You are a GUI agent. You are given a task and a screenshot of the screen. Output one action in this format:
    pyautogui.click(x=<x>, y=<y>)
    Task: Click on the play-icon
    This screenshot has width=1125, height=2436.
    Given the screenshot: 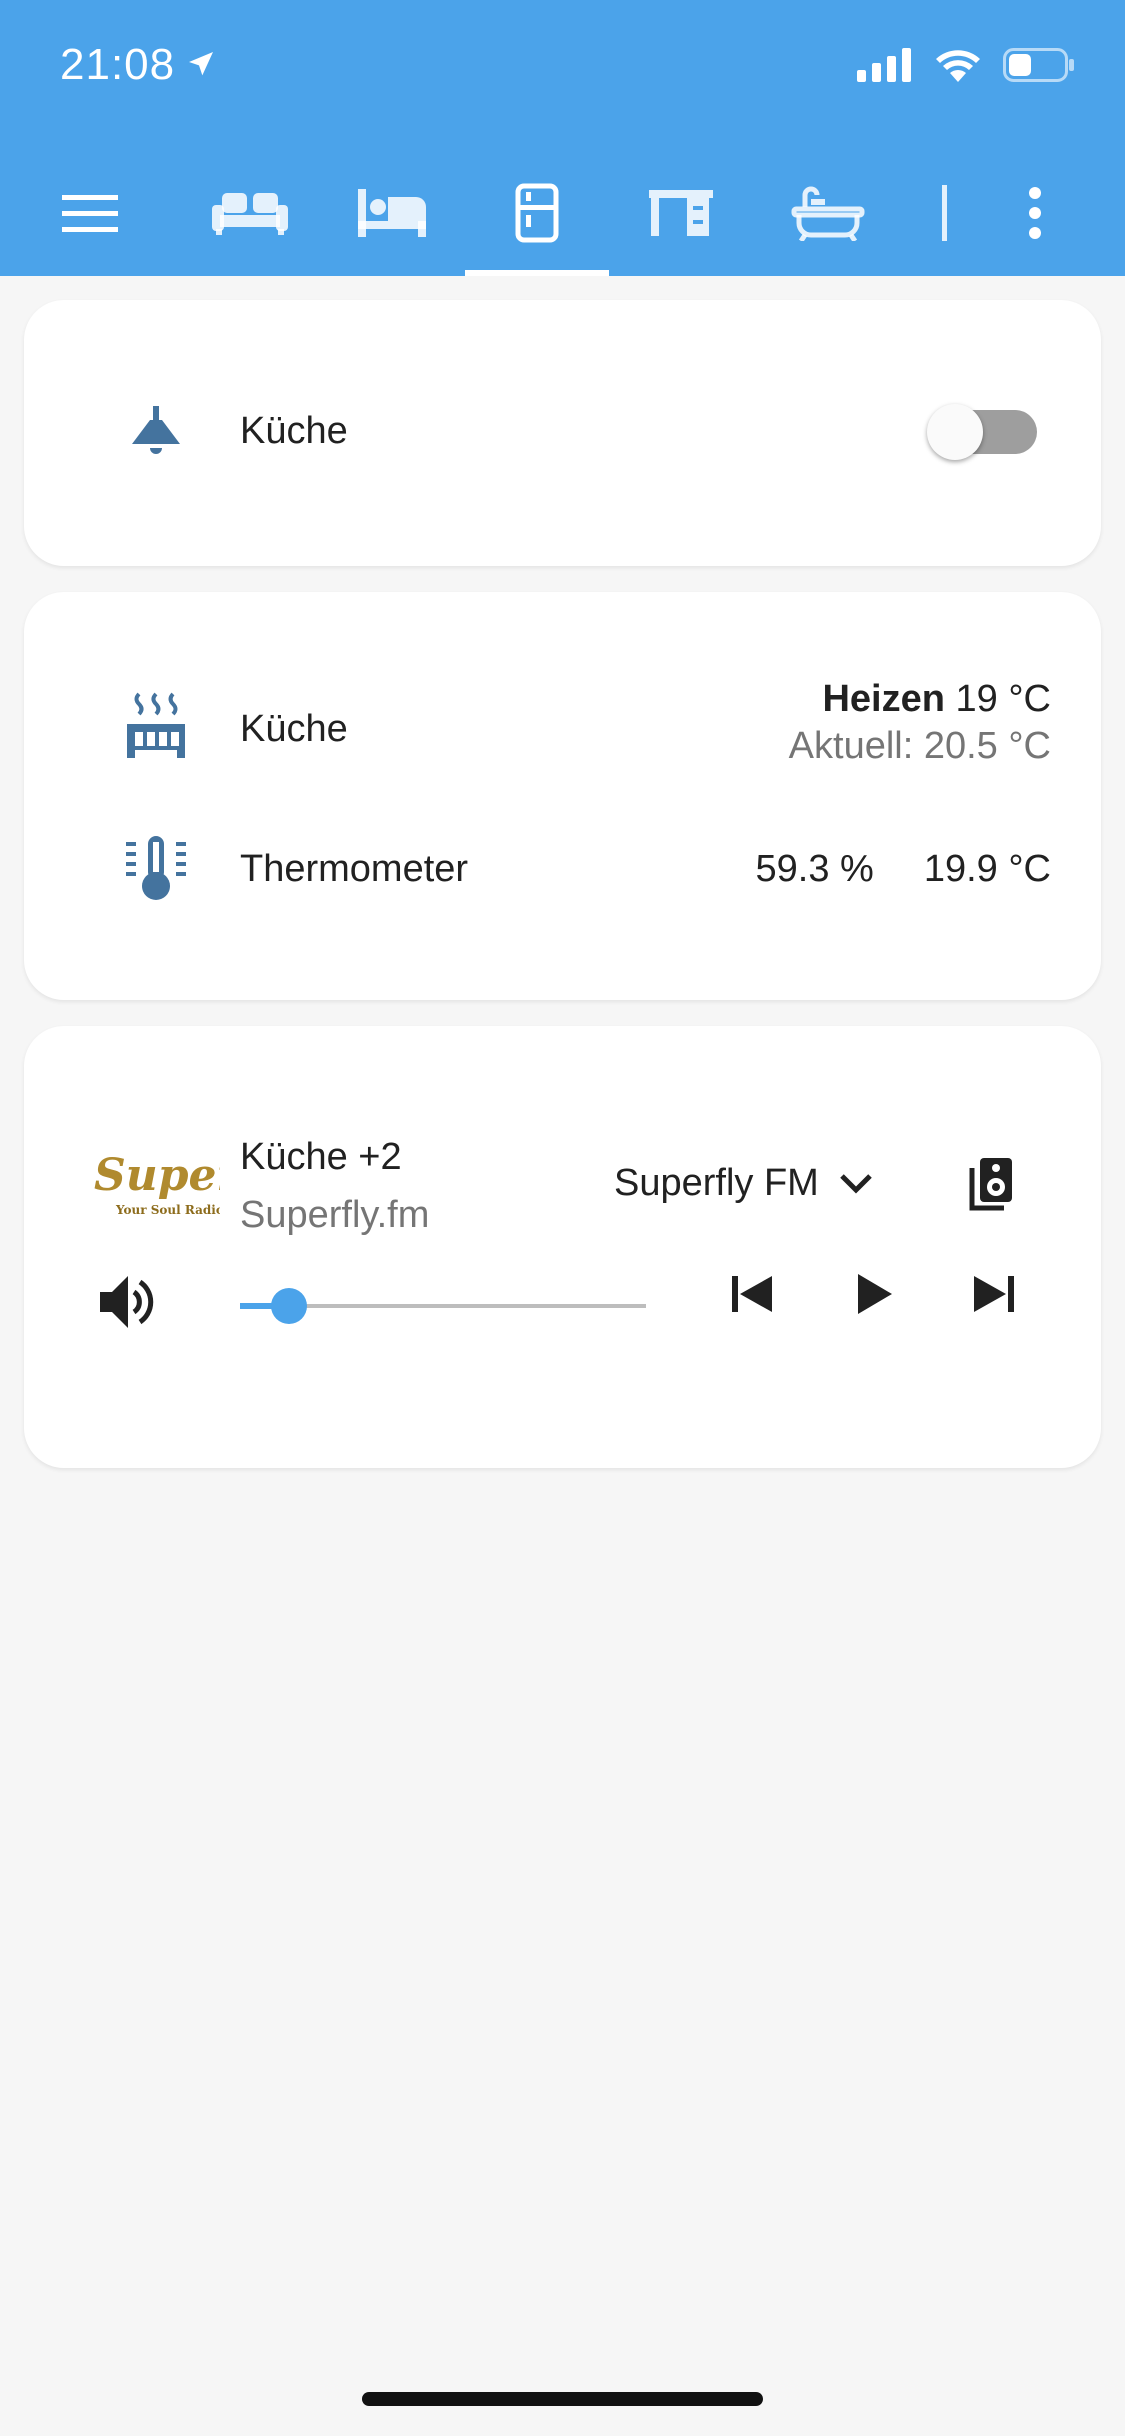 What is the action you would take?
    pyautogui.click(x=875, y=1294)
    